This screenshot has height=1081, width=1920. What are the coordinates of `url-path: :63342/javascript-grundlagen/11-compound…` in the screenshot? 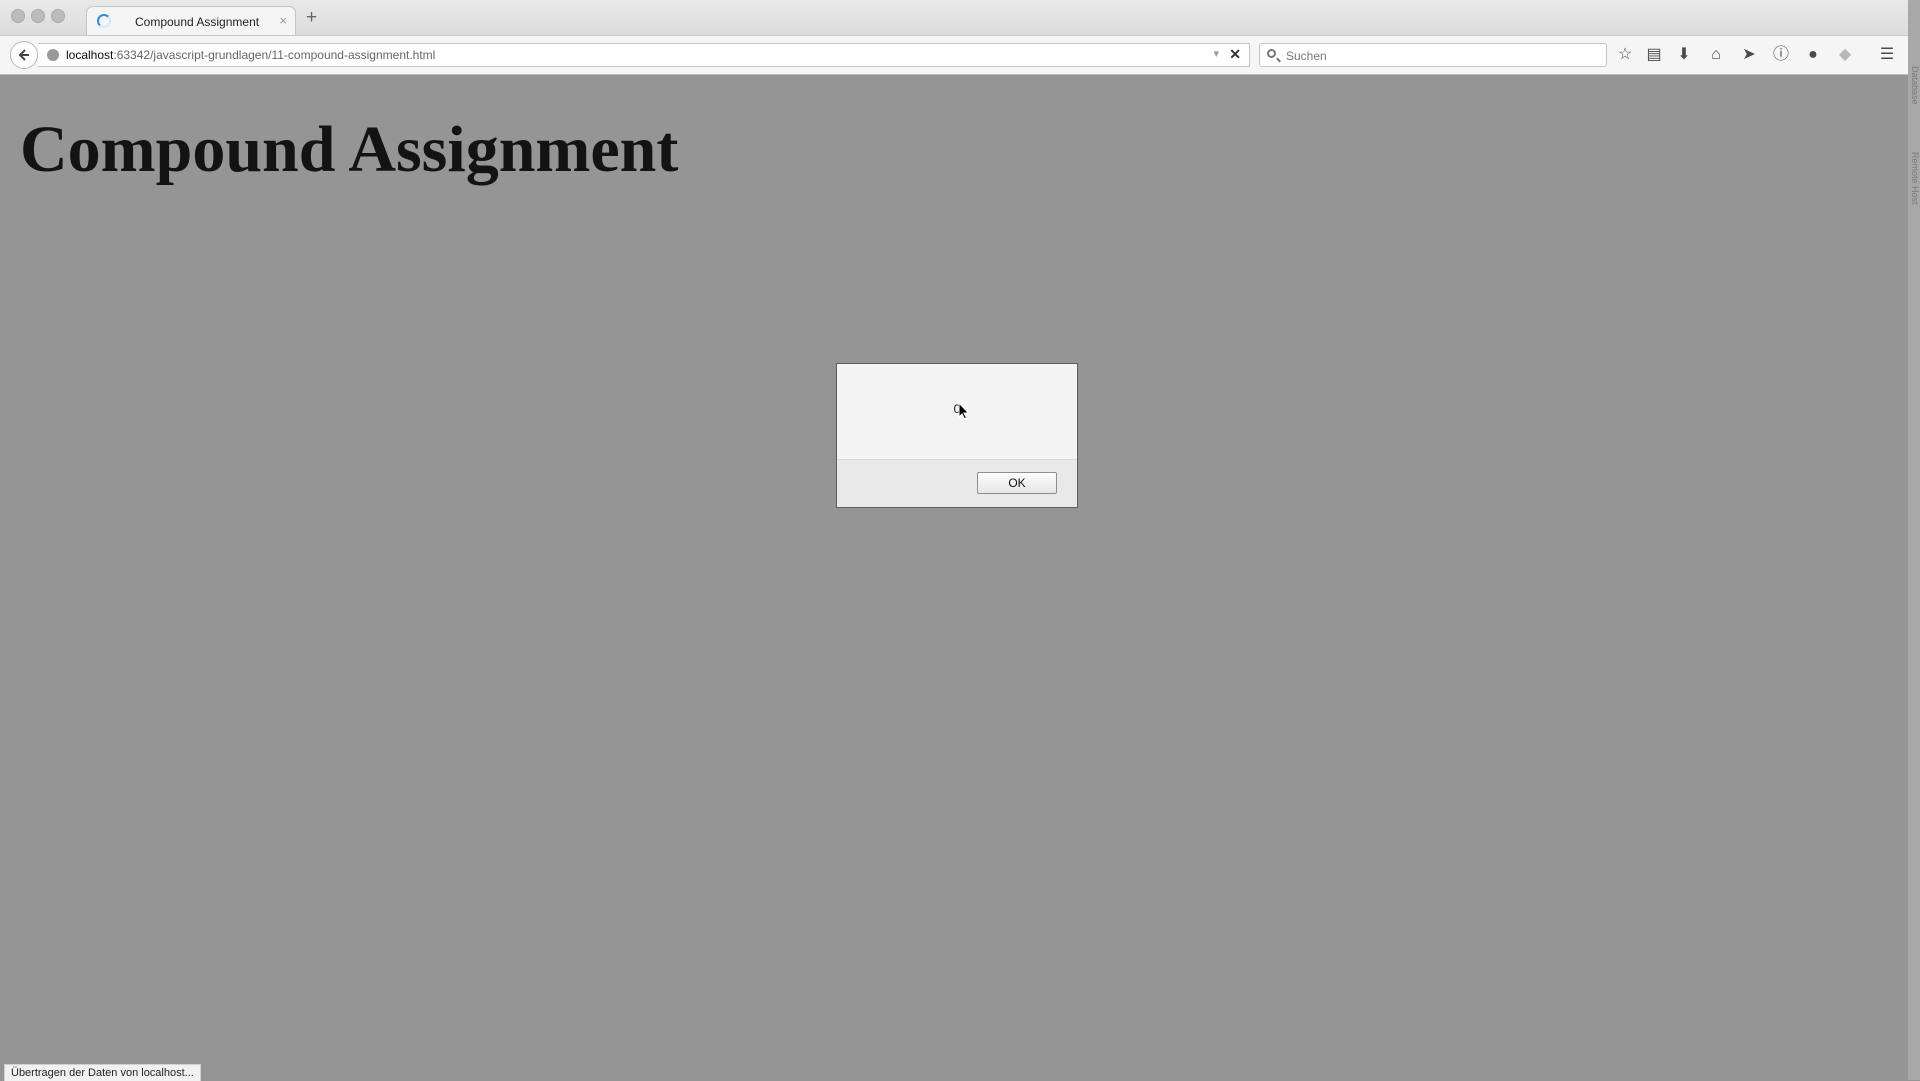 It's located at (274, 55).